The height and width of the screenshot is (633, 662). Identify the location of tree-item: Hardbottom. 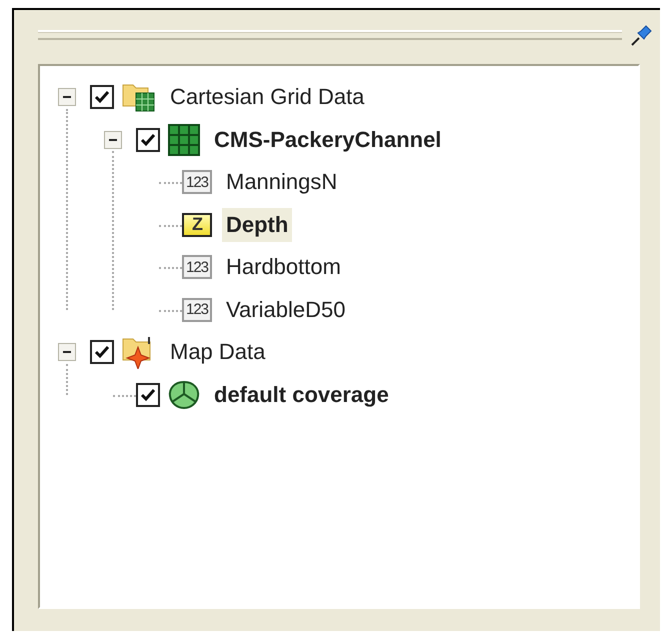
(283, 267).